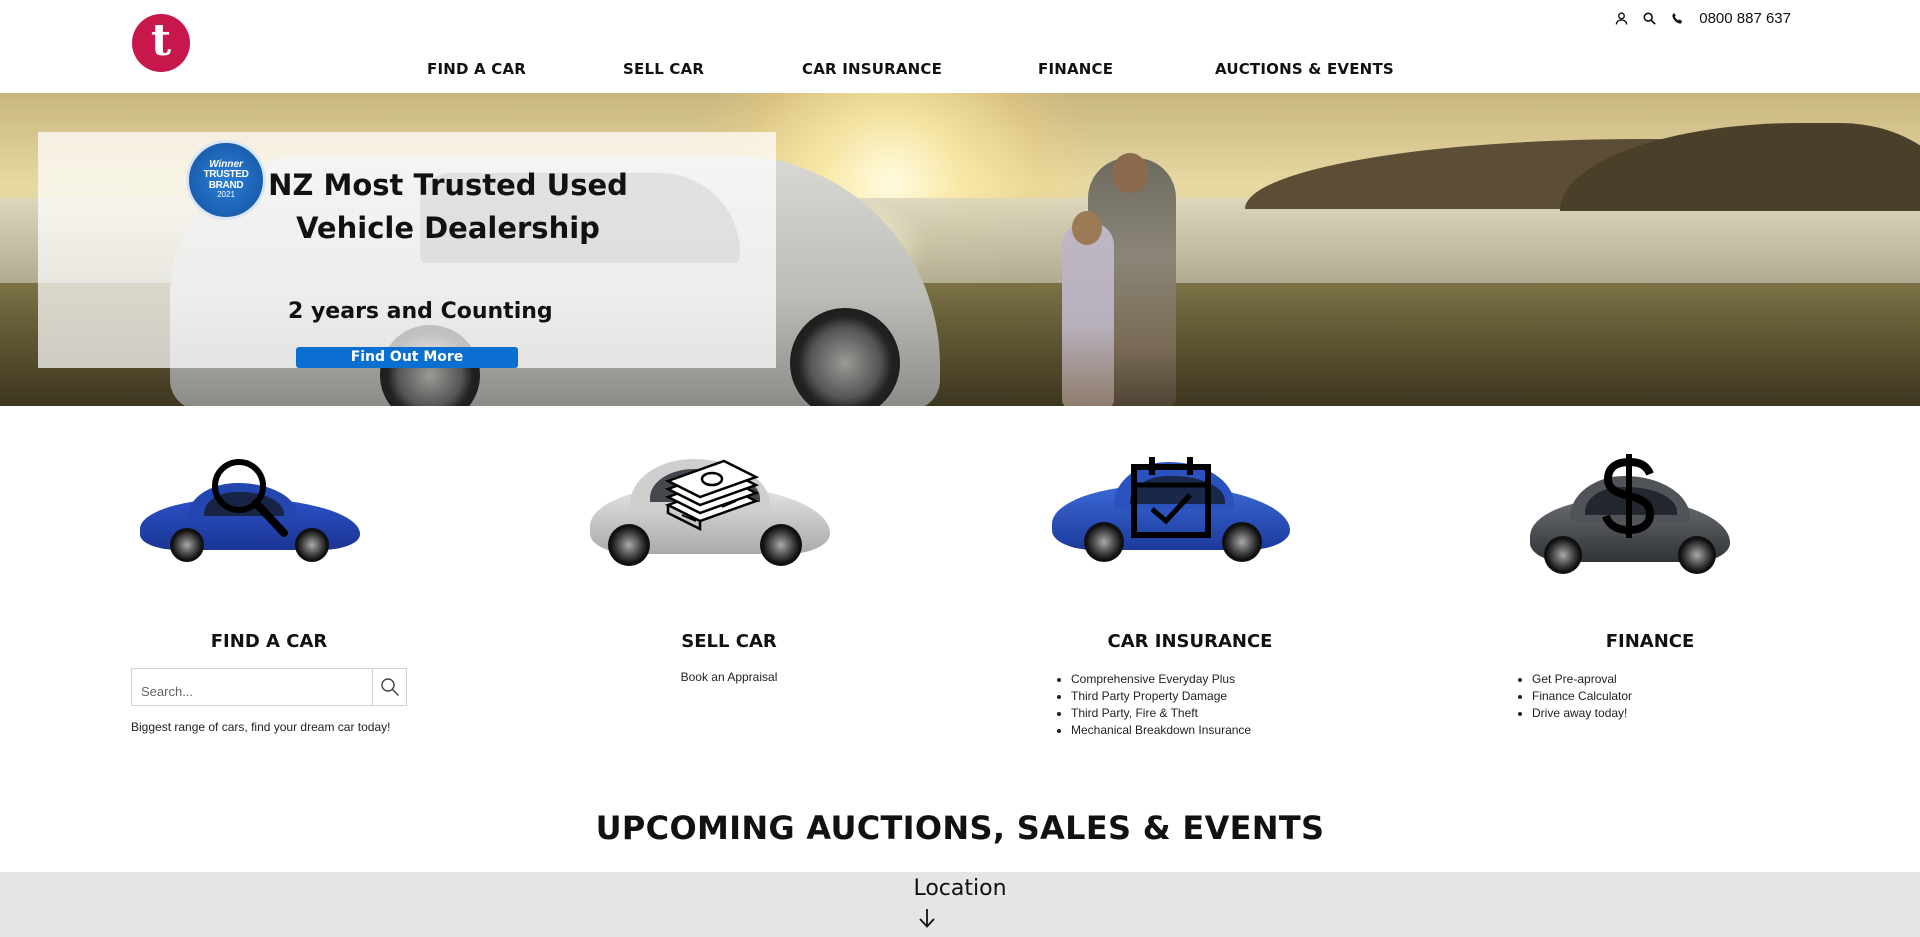 The height and width of the screenshot is (937, 1920). I want to click on list-item: Comprehensive Everyday Plus, so click(1161, 679).